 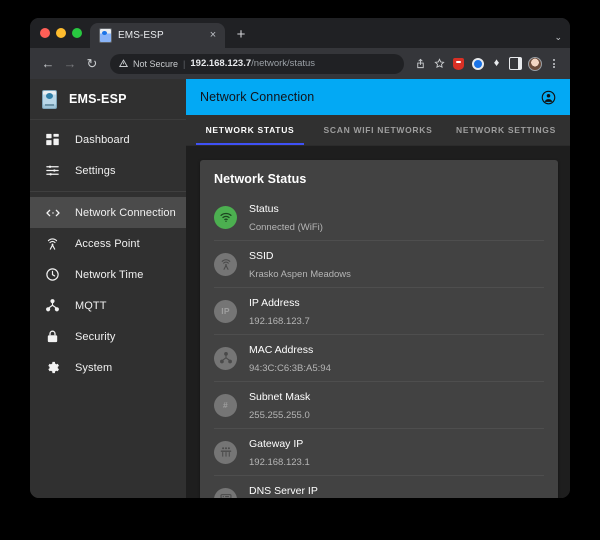 What do you see at coordinates (95, 170) in the screenshot?
I see `sidebar-item-label: Settings` at bounding box center [95, 170].